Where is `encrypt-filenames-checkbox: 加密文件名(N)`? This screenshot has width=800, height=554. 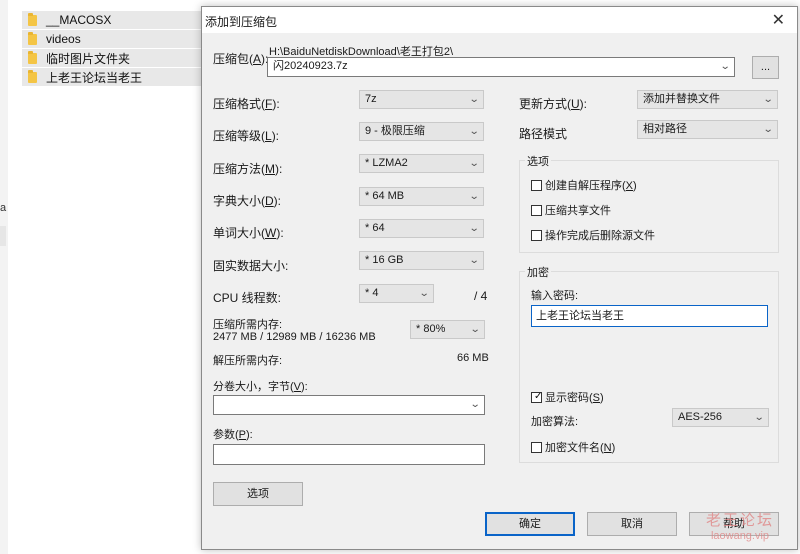
encrypt-filenames-checkbox: 加密文件名(N) is located at coordinates (573, 447).